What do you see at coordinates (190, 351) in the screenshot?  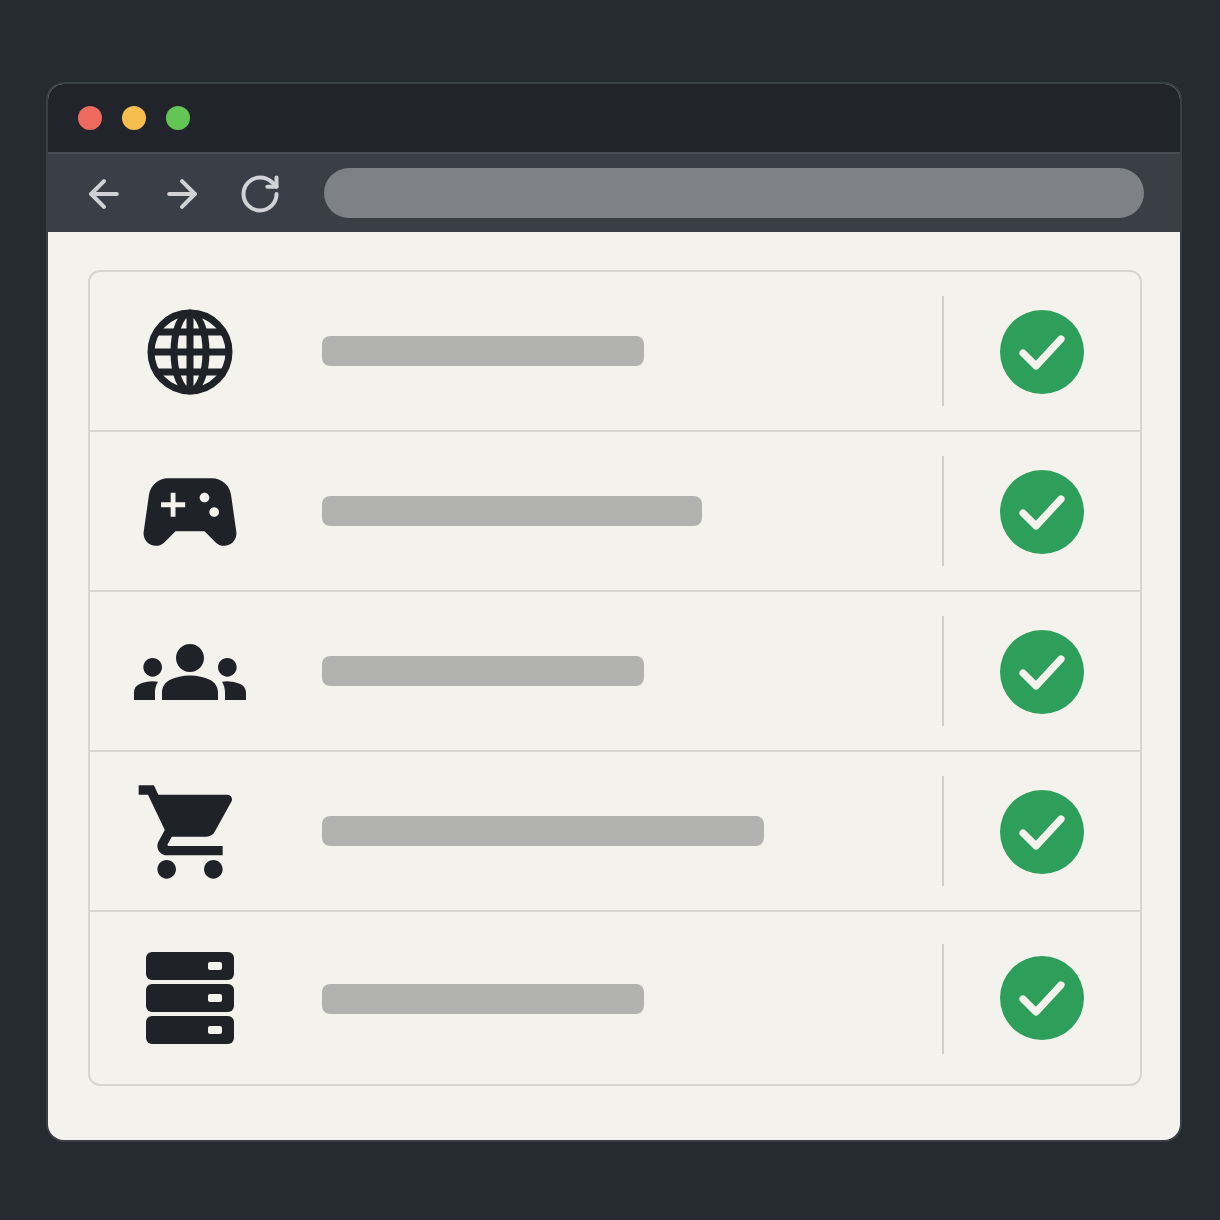 I see `globe-icon` at bounding box center [190, 351].